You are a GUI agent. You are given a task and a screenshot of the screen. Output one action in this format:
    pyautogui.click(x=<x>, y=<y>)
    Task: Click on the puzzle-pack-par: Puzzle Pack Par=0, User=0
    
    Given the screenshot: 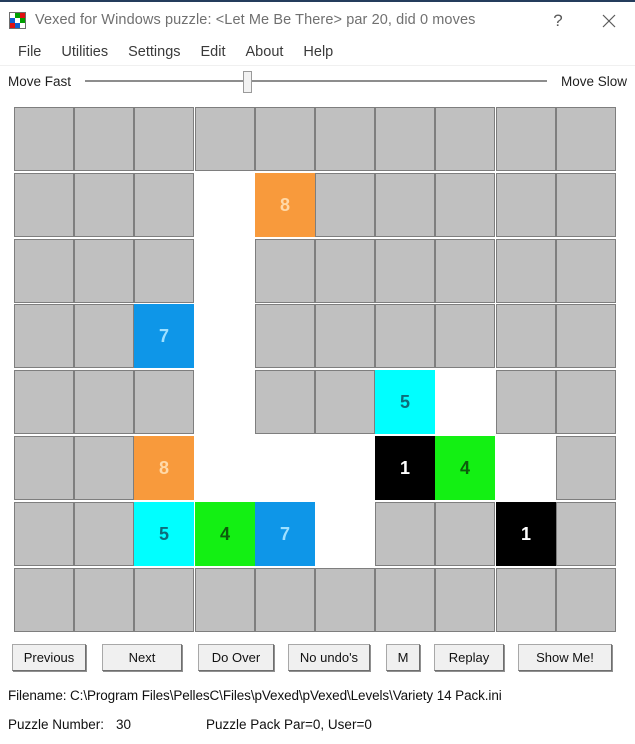 What is the action you would take?
    pyautogui.click(x=289, y=724)
    